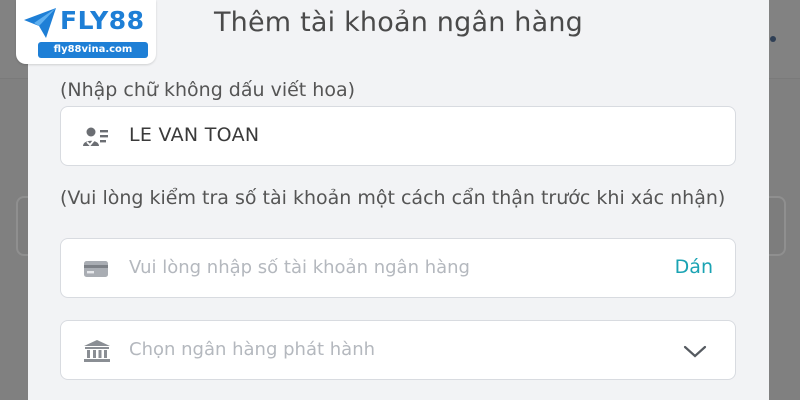 Image resolution: width=800 pixels, height=400 pixels. I want to click on account-name-value: LE VAN TOAN, so click(194, 135).